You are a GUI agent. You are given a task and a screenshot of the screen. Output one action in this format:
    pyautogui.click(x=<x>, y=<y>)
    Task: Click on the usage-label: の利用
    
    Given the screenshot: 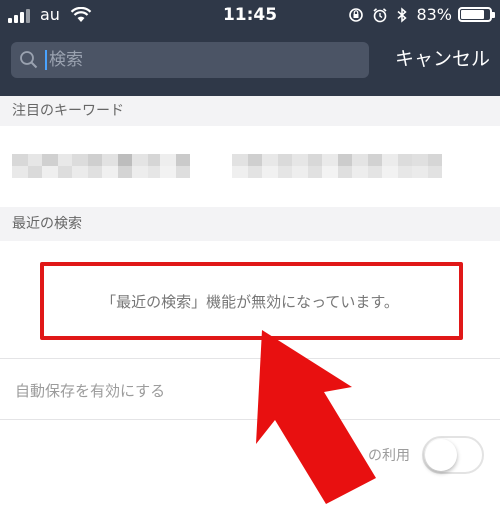 What is the action you would take?
    pyautogui.click(x=389, y=456)
    